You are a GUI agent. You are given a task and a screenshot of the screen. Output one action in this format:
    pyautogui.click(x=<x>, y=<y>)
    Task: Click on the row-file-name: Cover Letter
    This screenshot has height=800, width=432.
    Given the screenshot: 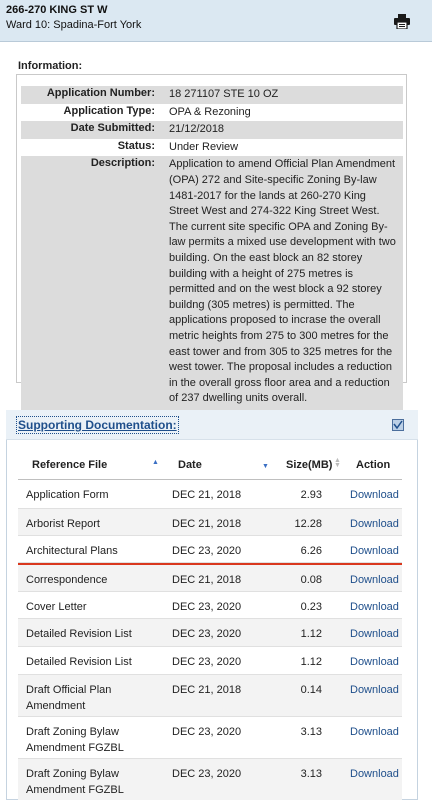 What is the action you would take?
    pyautogui.click(x=56, y=607)
    